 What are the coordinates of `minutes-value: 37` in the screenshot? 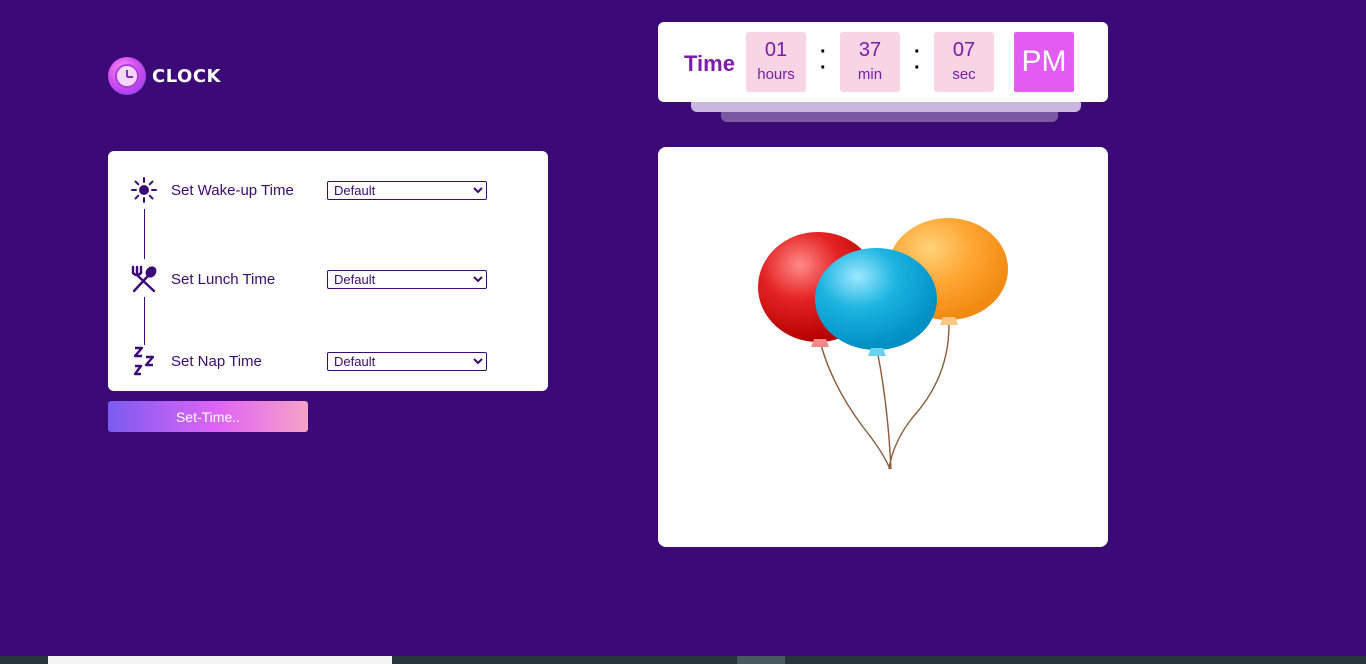 It's located at (870, 50).